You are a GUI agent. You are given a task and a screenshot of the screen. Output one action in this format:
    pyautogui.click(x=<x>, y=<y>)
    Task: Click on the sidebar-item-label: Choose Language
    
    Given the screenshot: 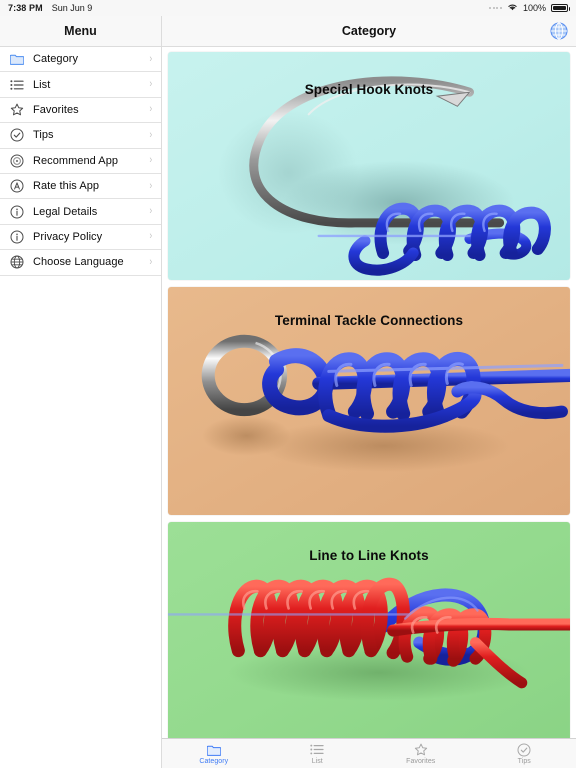 What is the action you would take?
    pyautogui.click(x=78, y=262)
    